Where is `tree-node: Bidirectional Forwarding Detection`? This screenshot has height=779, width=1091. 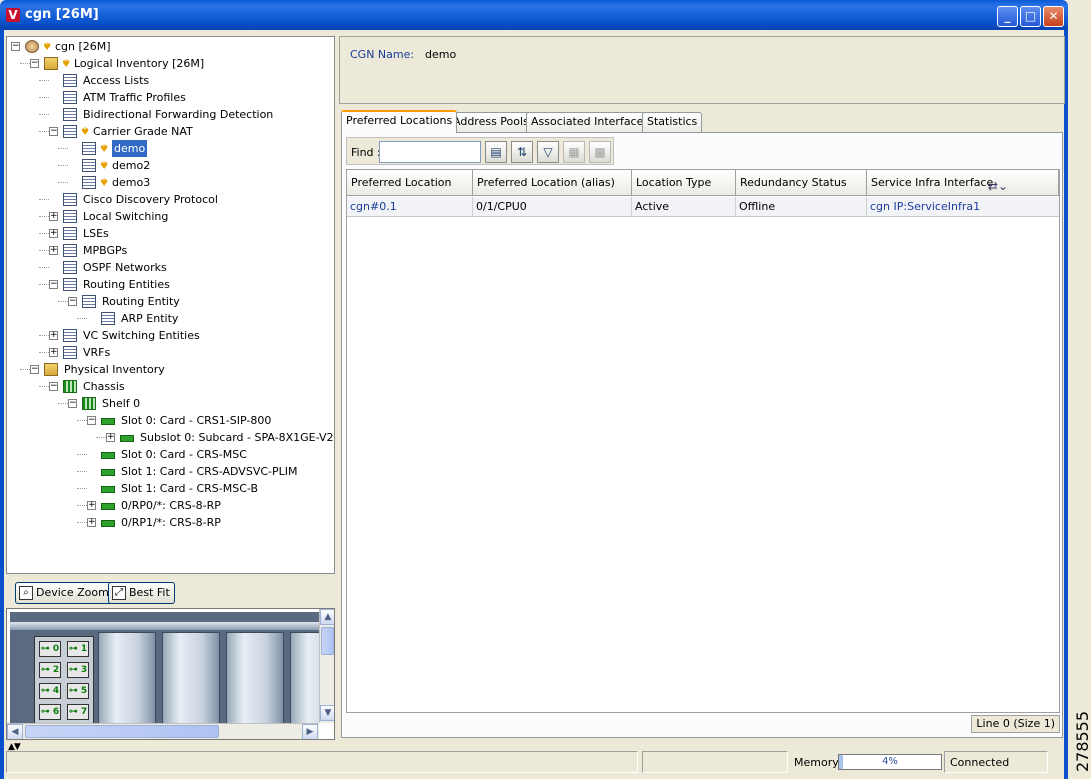 tree-node: Bidirectional Forwarding Detection is located at coordinates (170, 114).